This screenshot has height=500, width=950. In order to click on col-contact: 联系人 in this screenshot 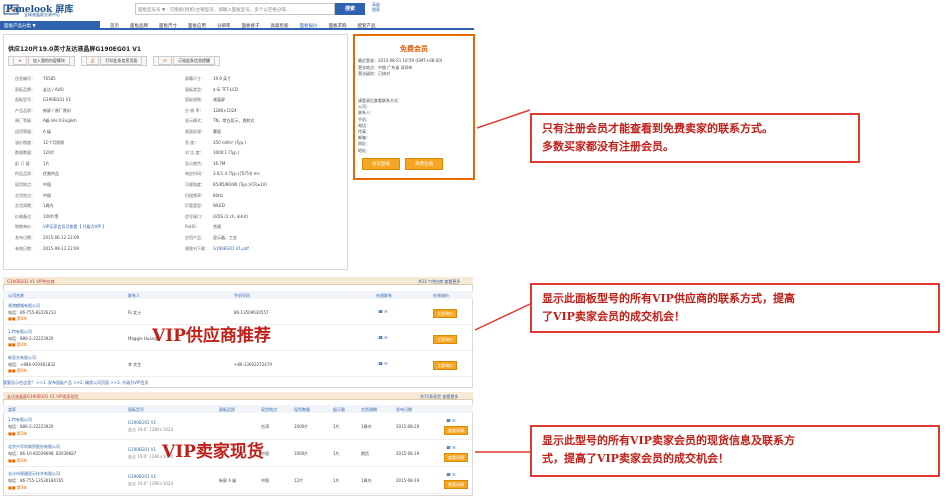, I will do `click(134, 295)`.